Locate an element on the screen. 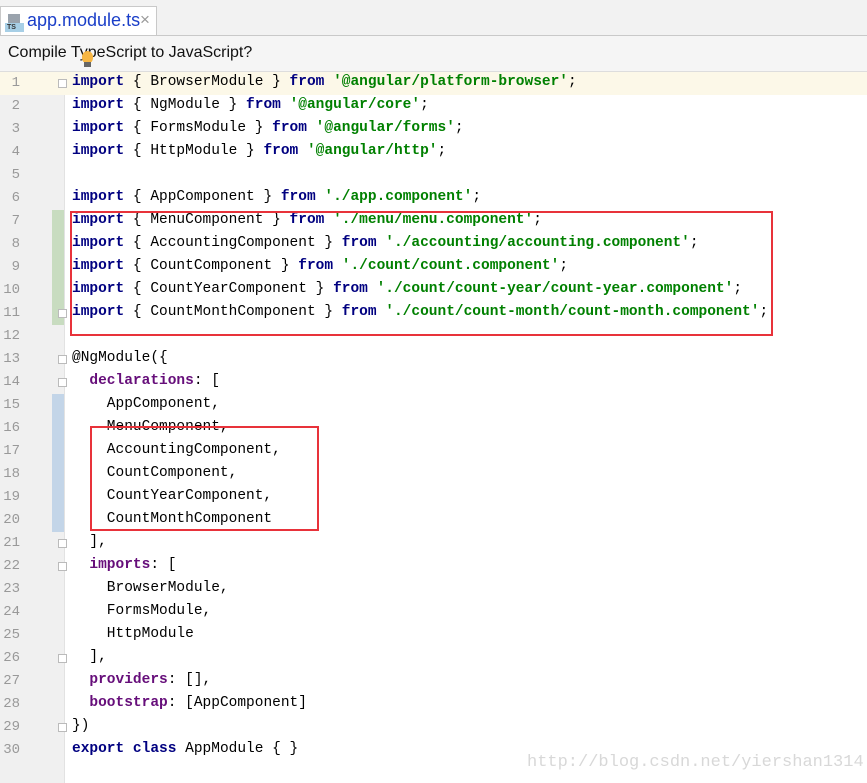 The image size is (867, 783). code-token: { NgModule } is located at coordinates (185, 105).